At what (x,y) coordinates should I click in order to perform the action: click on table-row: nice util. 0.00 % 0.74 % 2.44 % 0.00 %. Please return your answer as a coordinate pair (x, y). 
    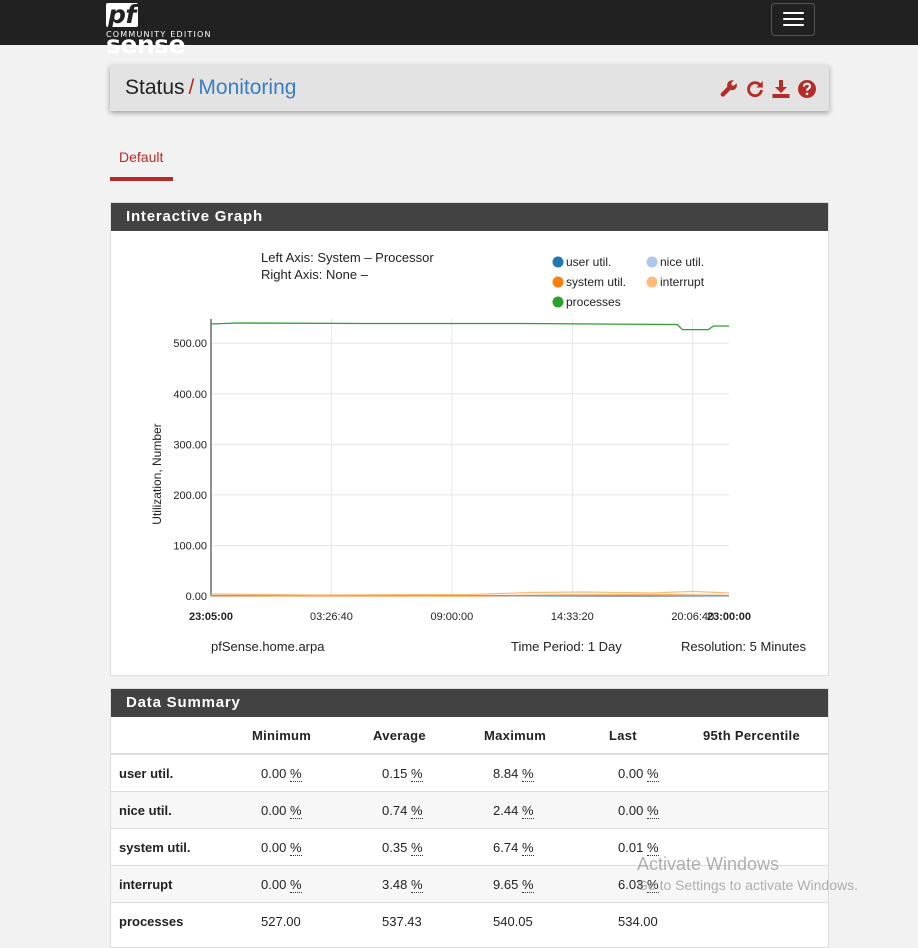
    Looking at the image, I should click on (469, 810).